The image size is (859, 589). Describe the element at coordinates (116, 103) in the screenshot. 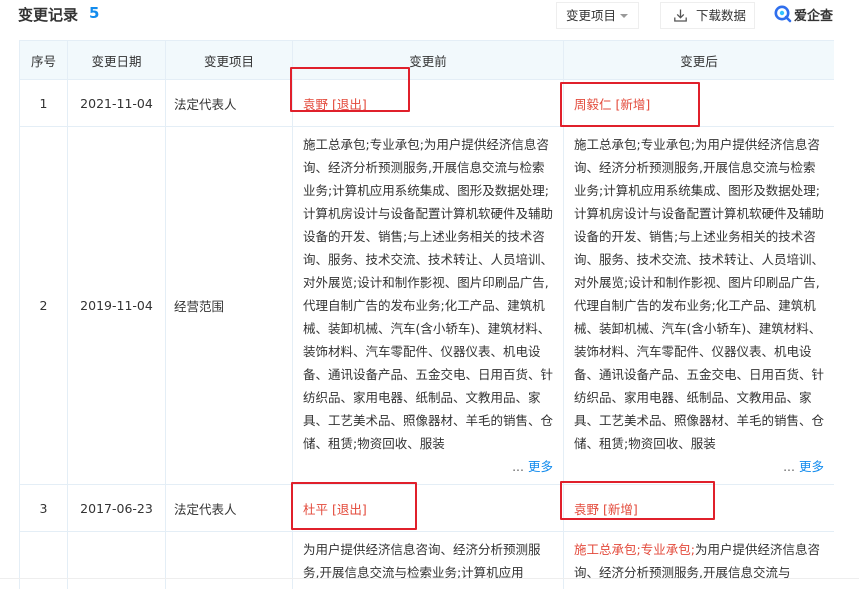

I see `row-date: 2021-11-04` at that location.